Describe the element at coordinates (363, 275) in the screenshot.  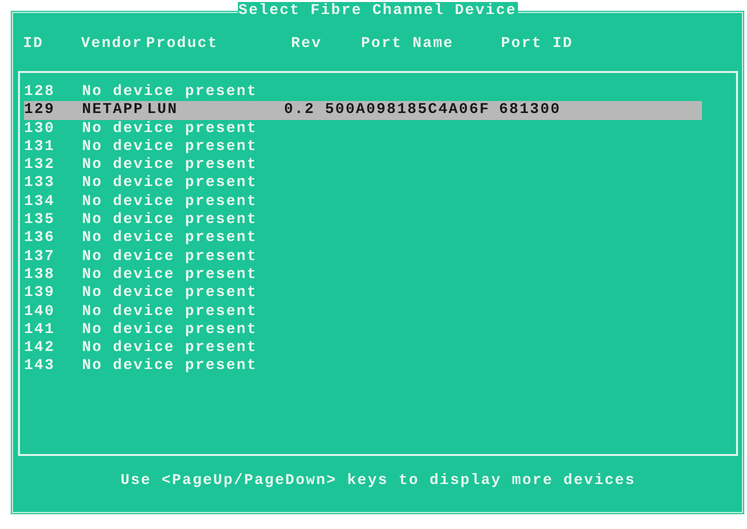
I see `device-row: 138 No device present` at that location.